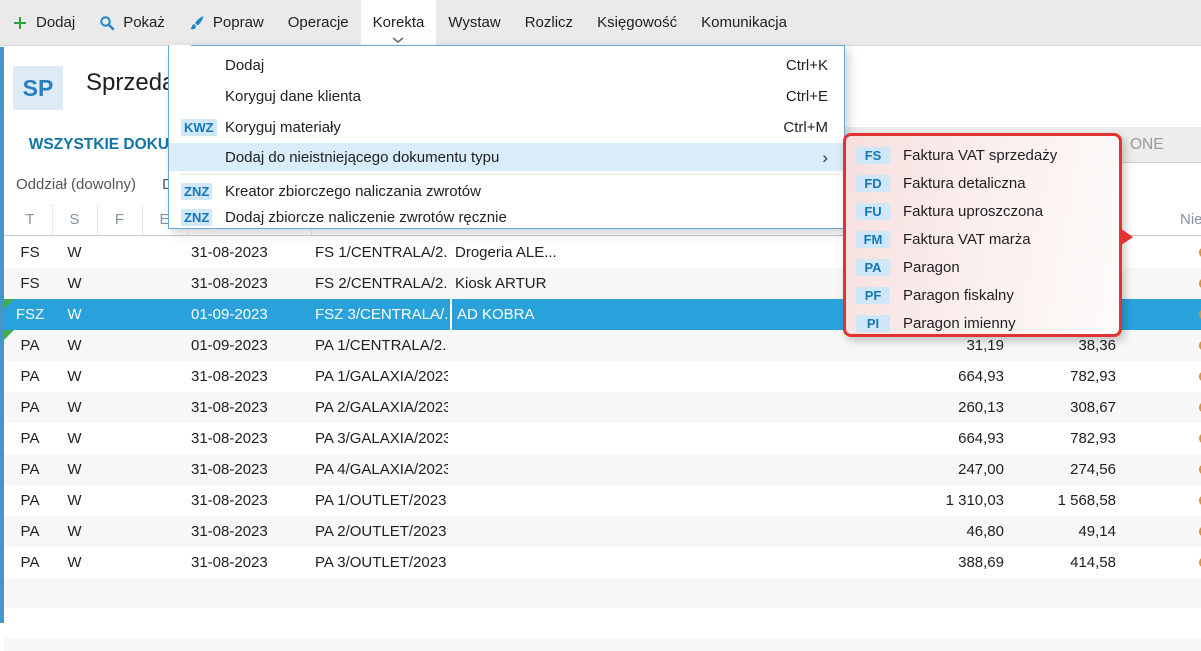 The width and height of the screenshot is (1201, 651). I want to click on brush-icon, so click(197, 23).